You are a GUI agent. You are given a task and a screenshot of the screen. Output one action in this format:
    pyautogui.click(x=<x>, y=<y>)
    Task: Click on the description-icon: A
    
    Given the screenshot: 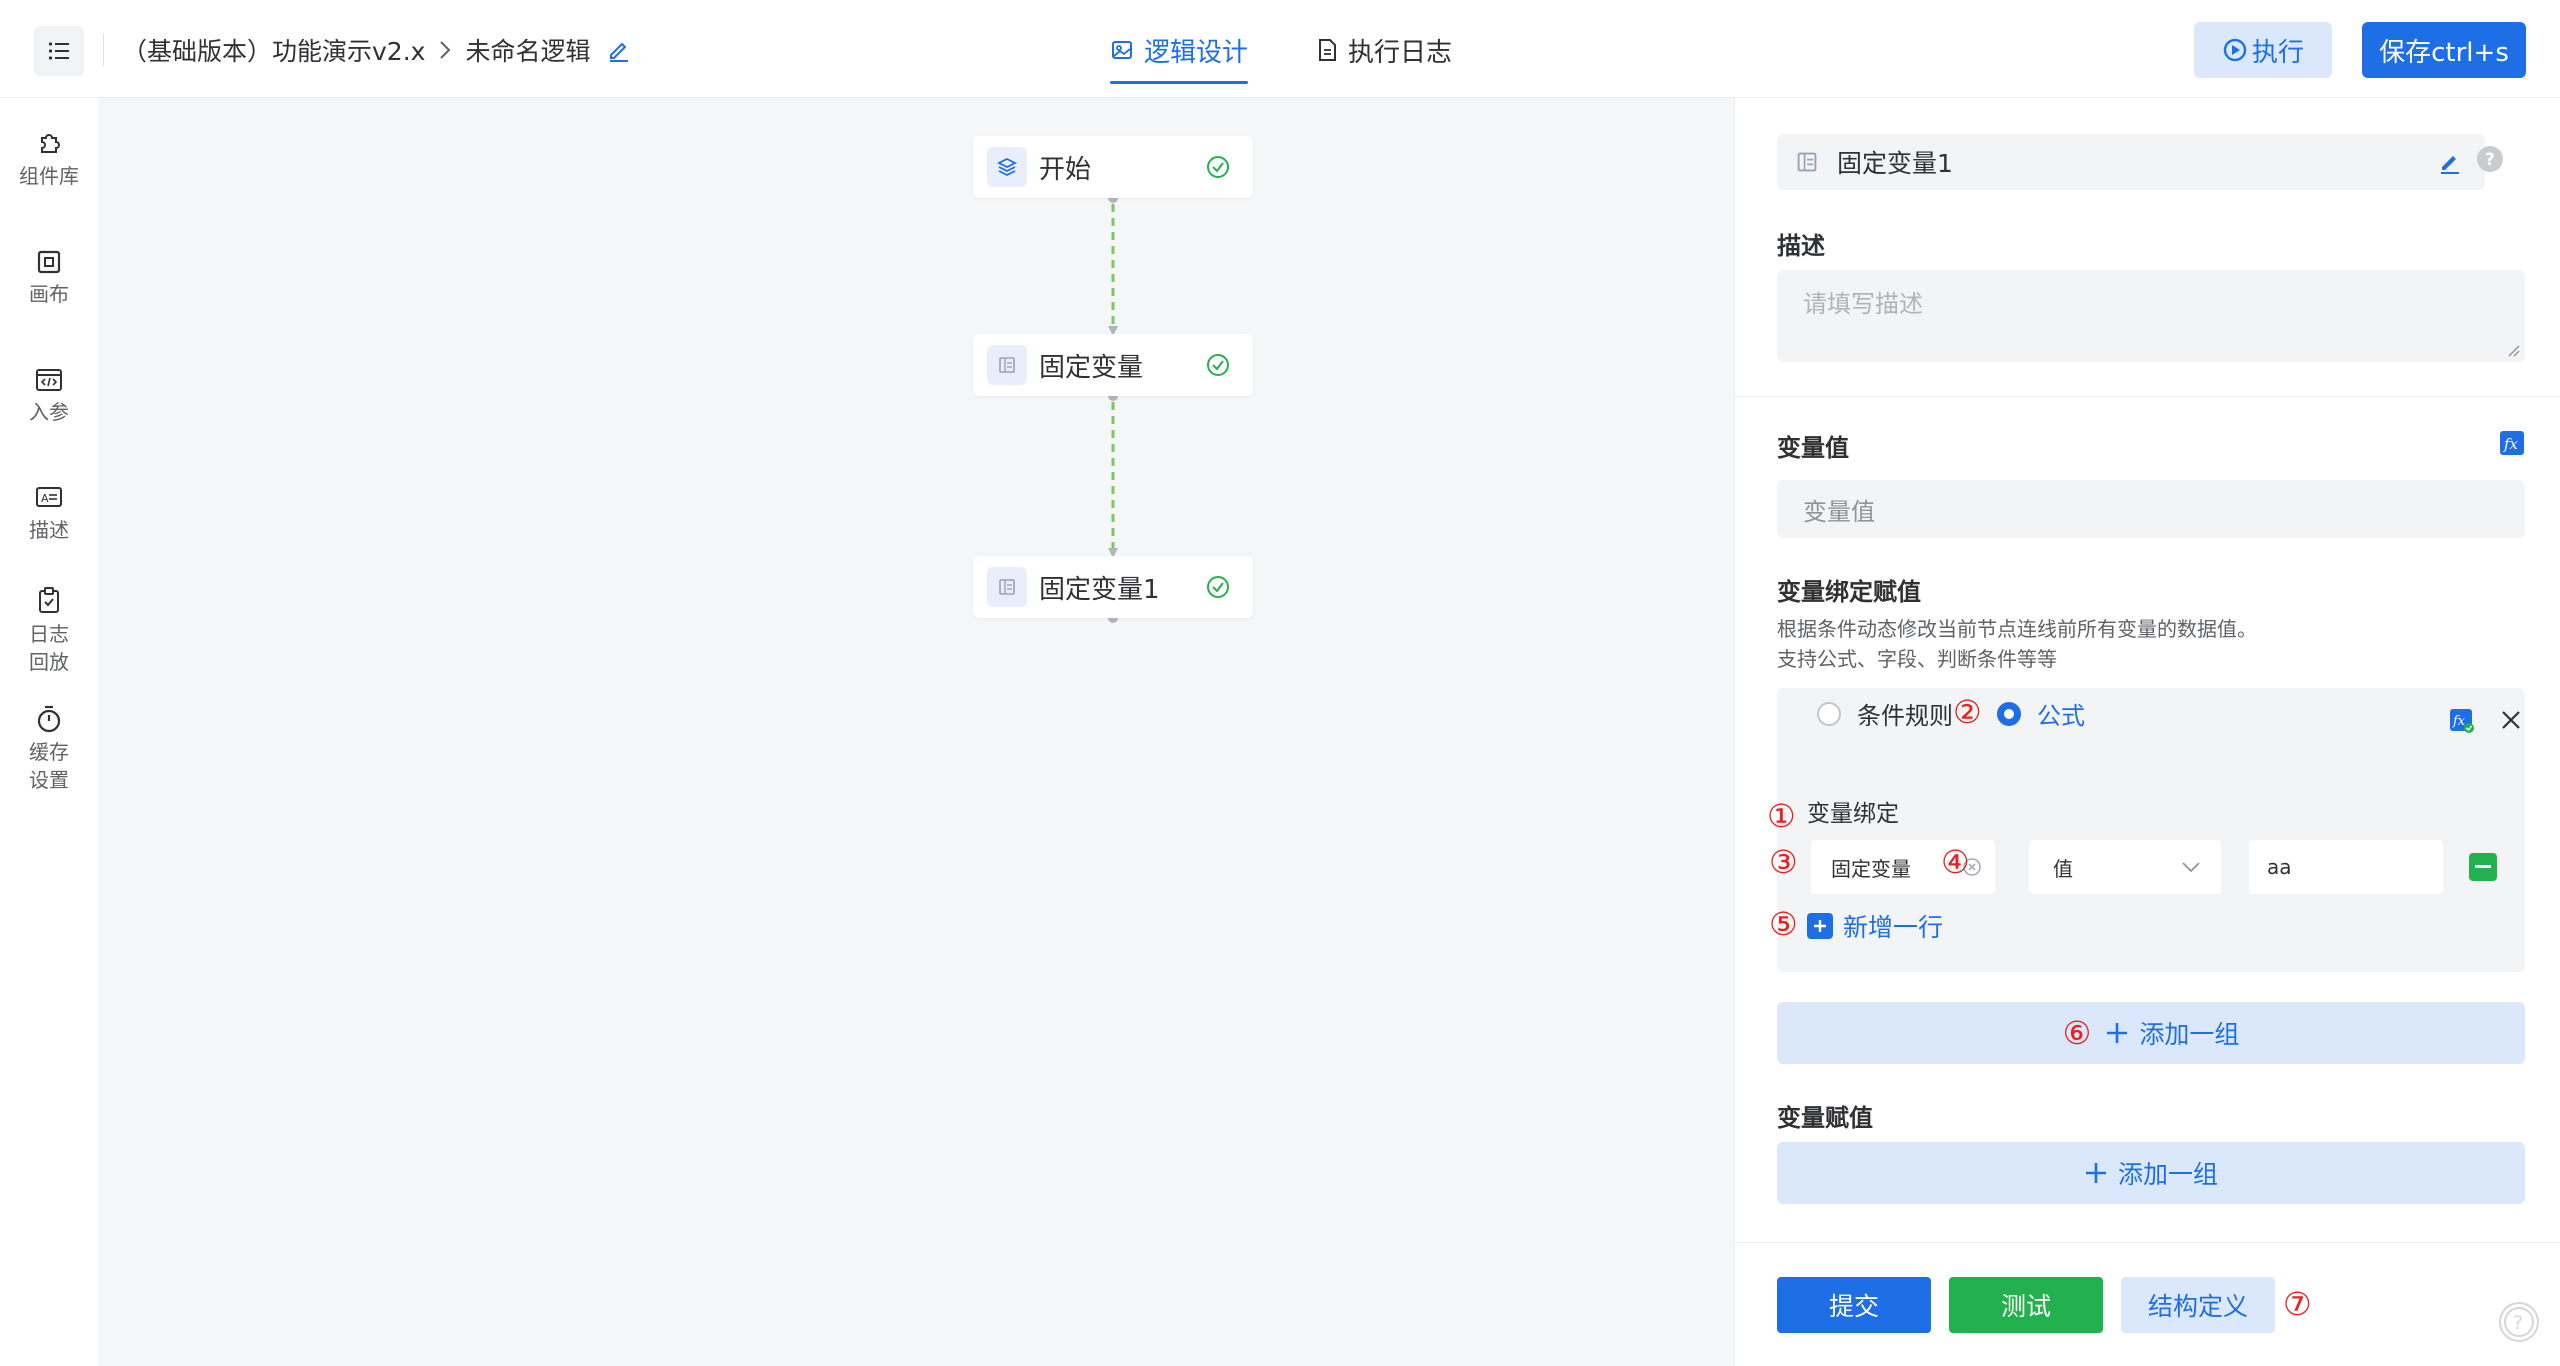 What is the action you would take?
    pyautogui.click(x=49, y=497)
    